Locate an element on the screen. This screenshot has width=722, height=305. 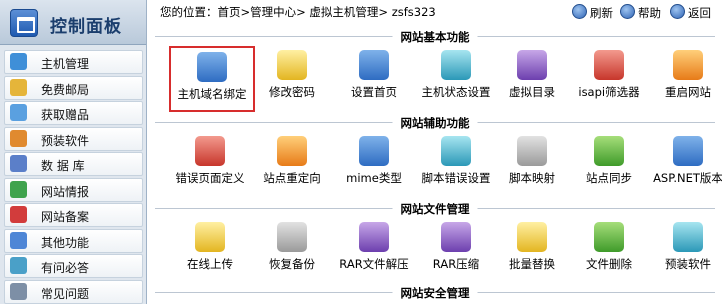
sidebar-item-label: 有问必答 is located at coordinates (65, 268).